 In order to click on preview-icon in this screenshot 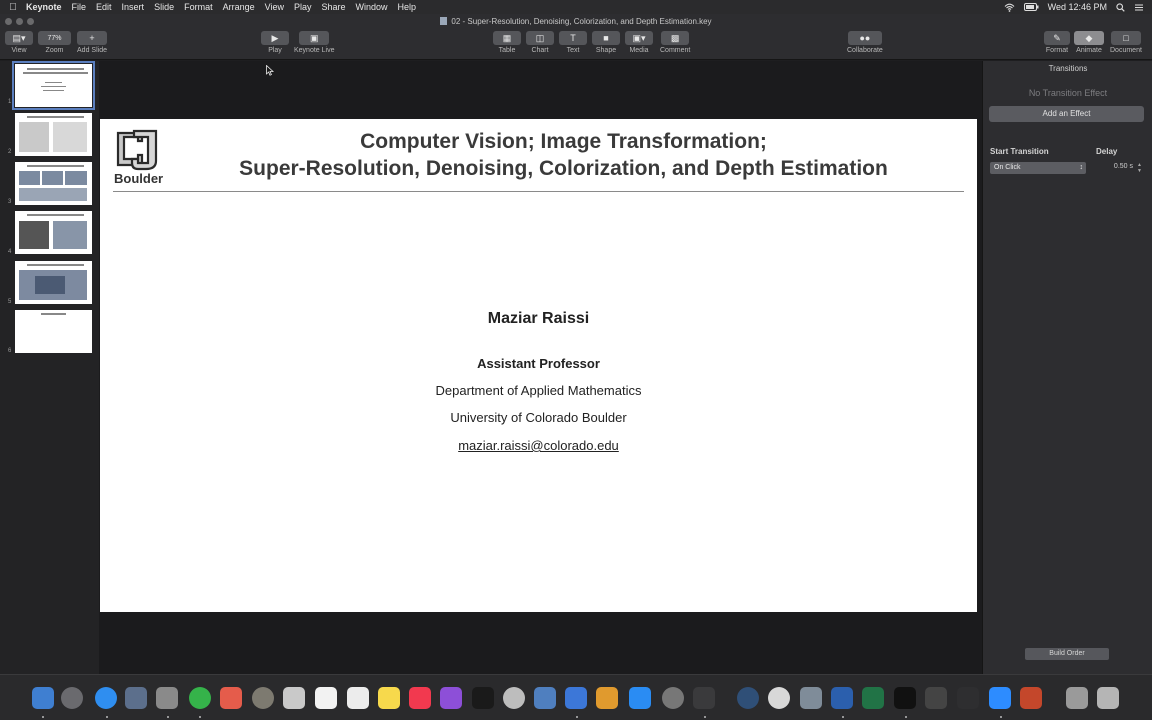, I will do `click(136, 698)`.